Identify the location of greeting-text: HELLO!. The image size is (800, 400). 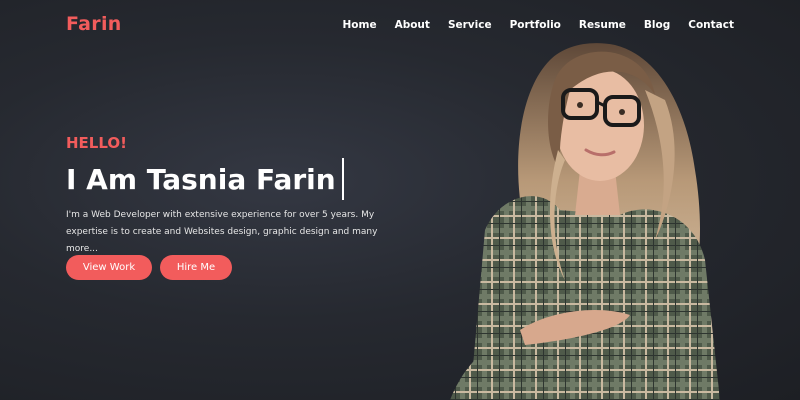
(96, 143).